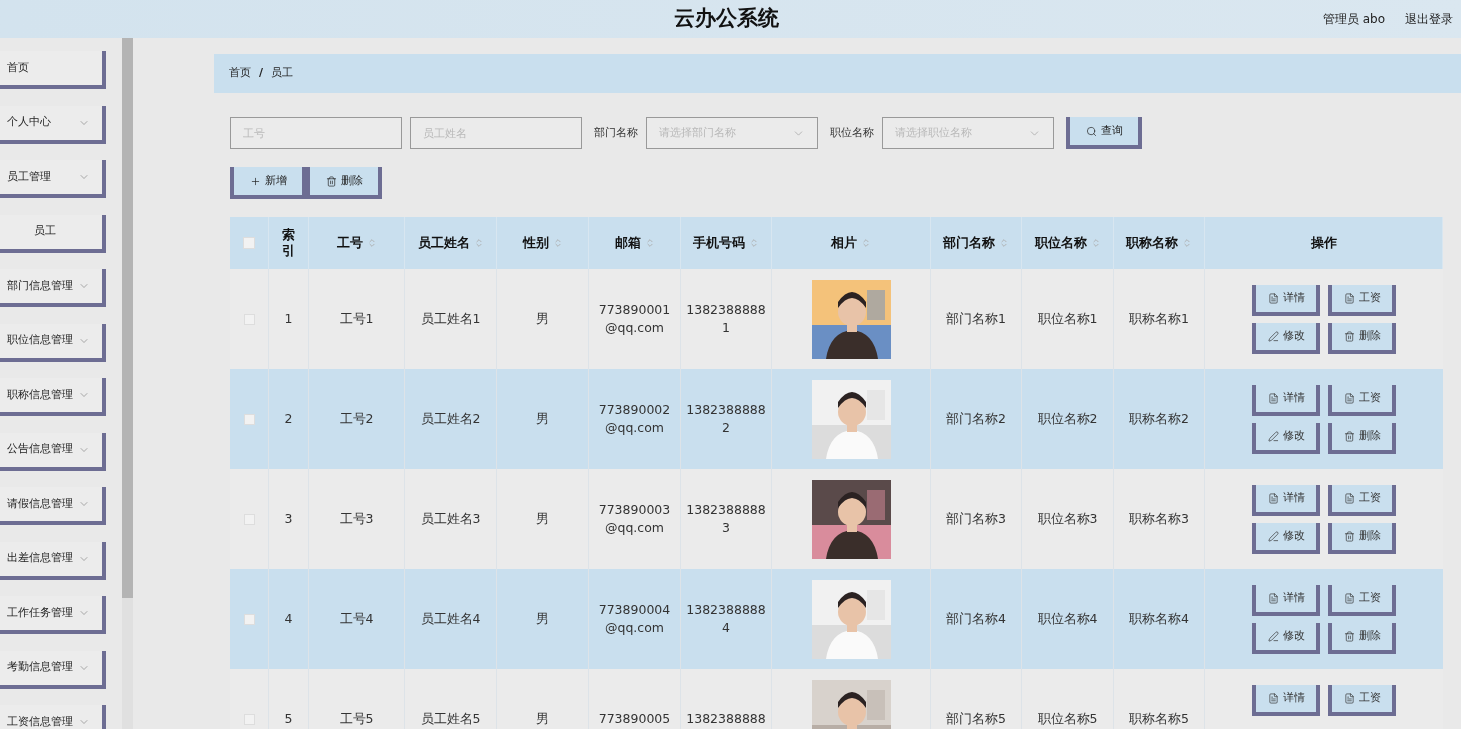  I want to click on logout-link: 退出登录, so click(1429, 19).